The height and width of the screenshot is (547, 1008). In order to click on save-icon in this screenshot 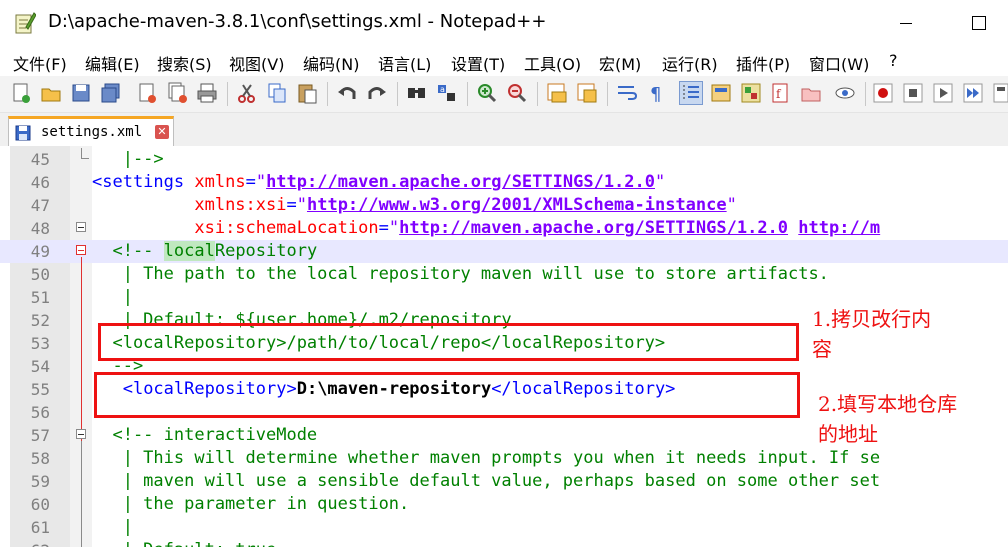, I will do `click(81, 93)`.